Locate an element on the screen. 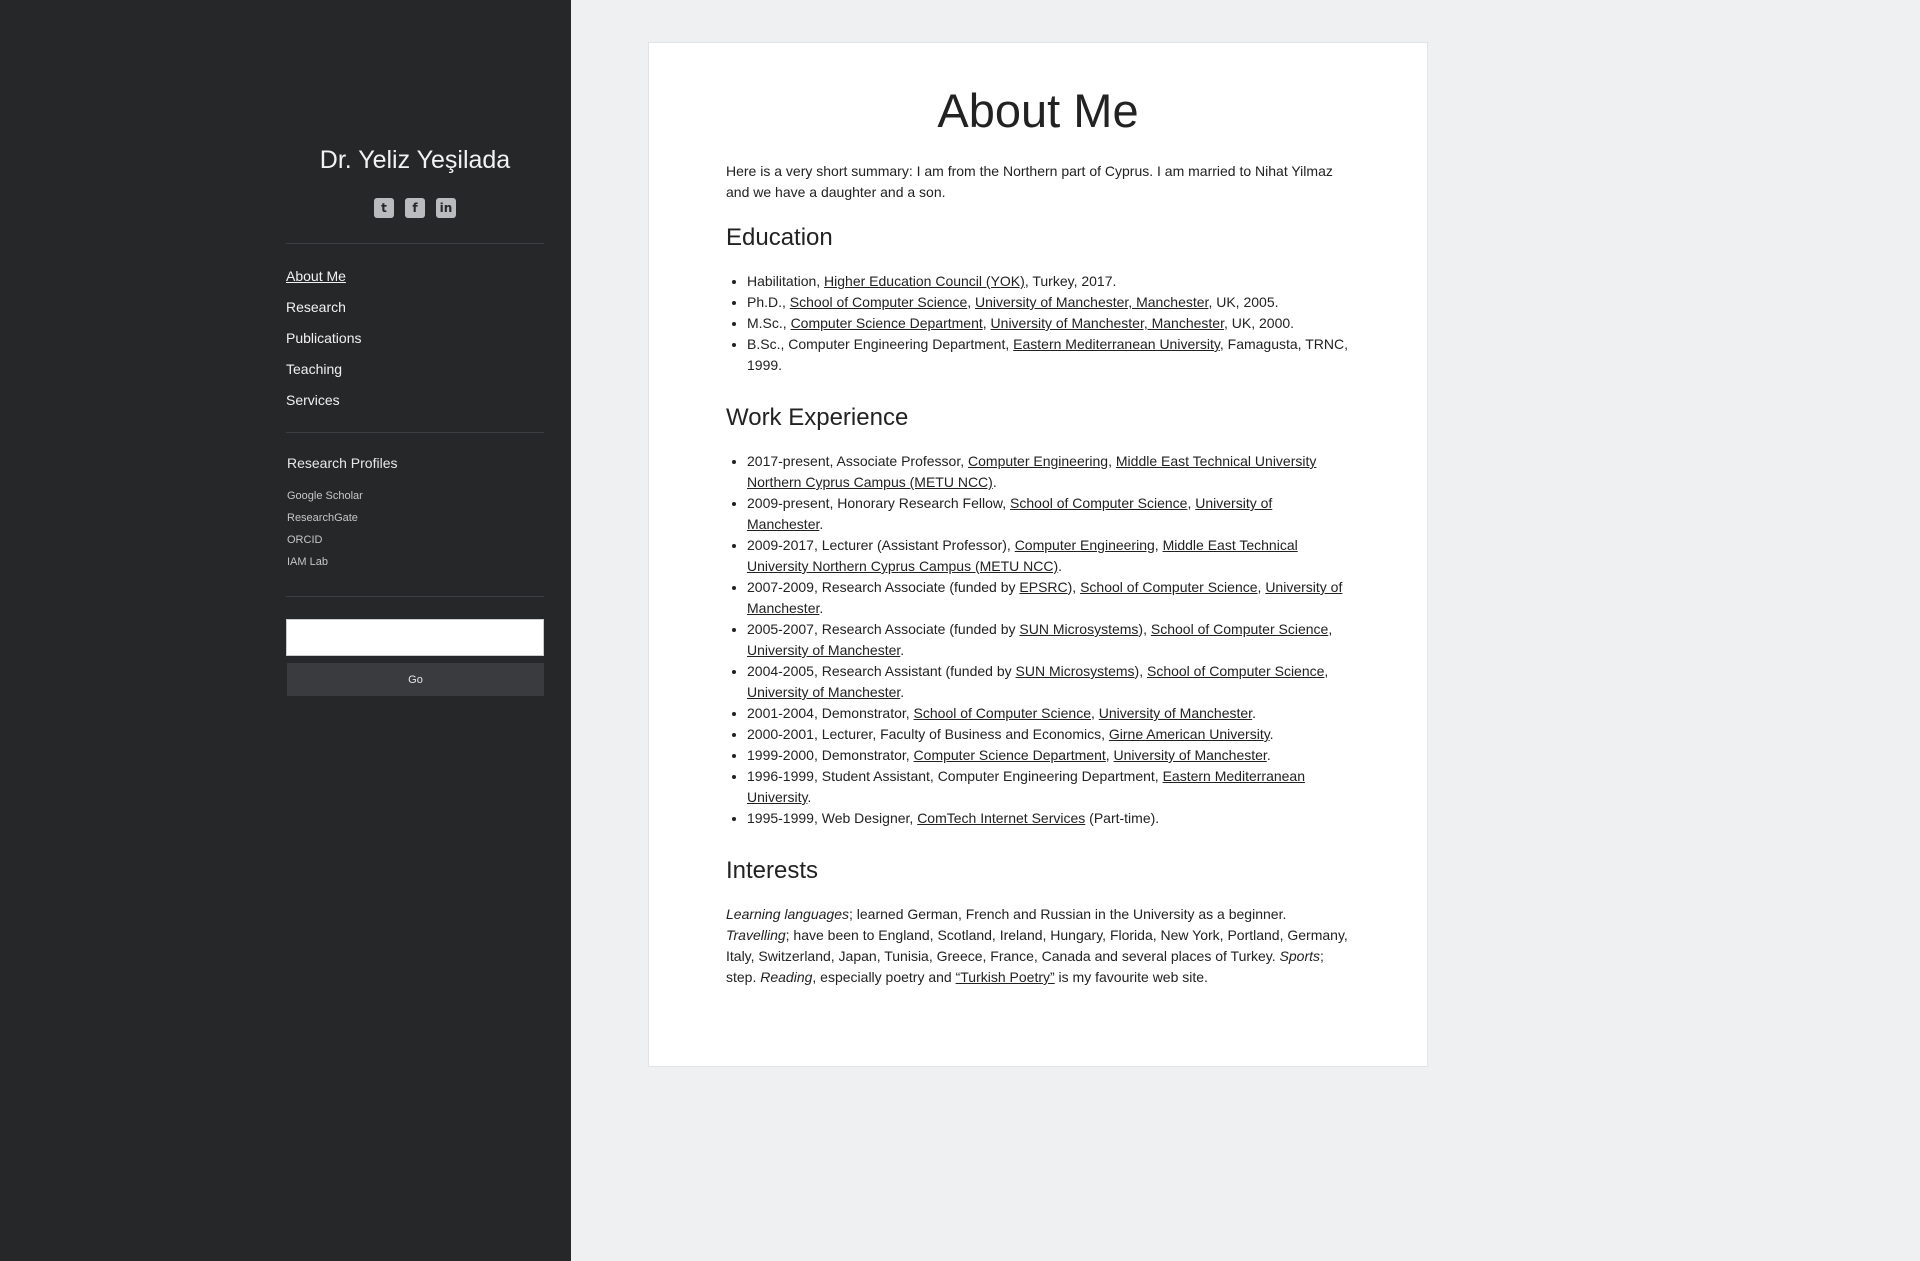 This screenshot has width=1920, height=1261. research-profiles-list: Google Scholar ResearchGate ORCID IAM Lab is located at coordinates (325, 530).